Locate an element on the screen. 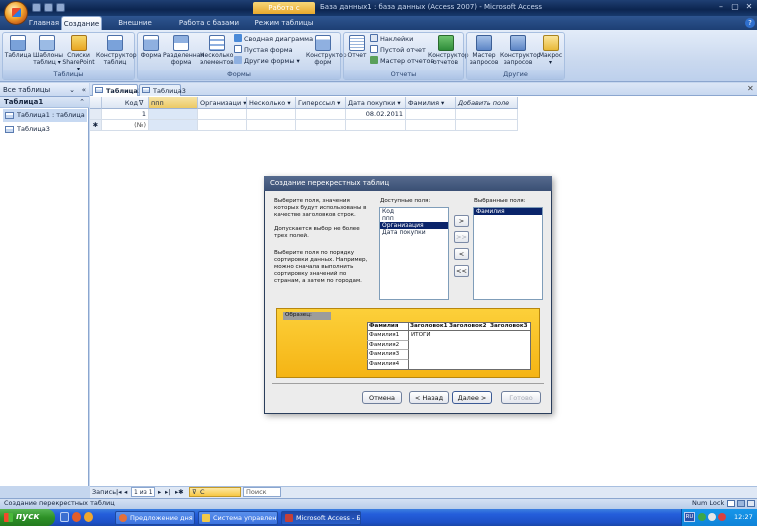 This screenshot has width=757, height=526. save-icon is located at coordinates (36, 7).